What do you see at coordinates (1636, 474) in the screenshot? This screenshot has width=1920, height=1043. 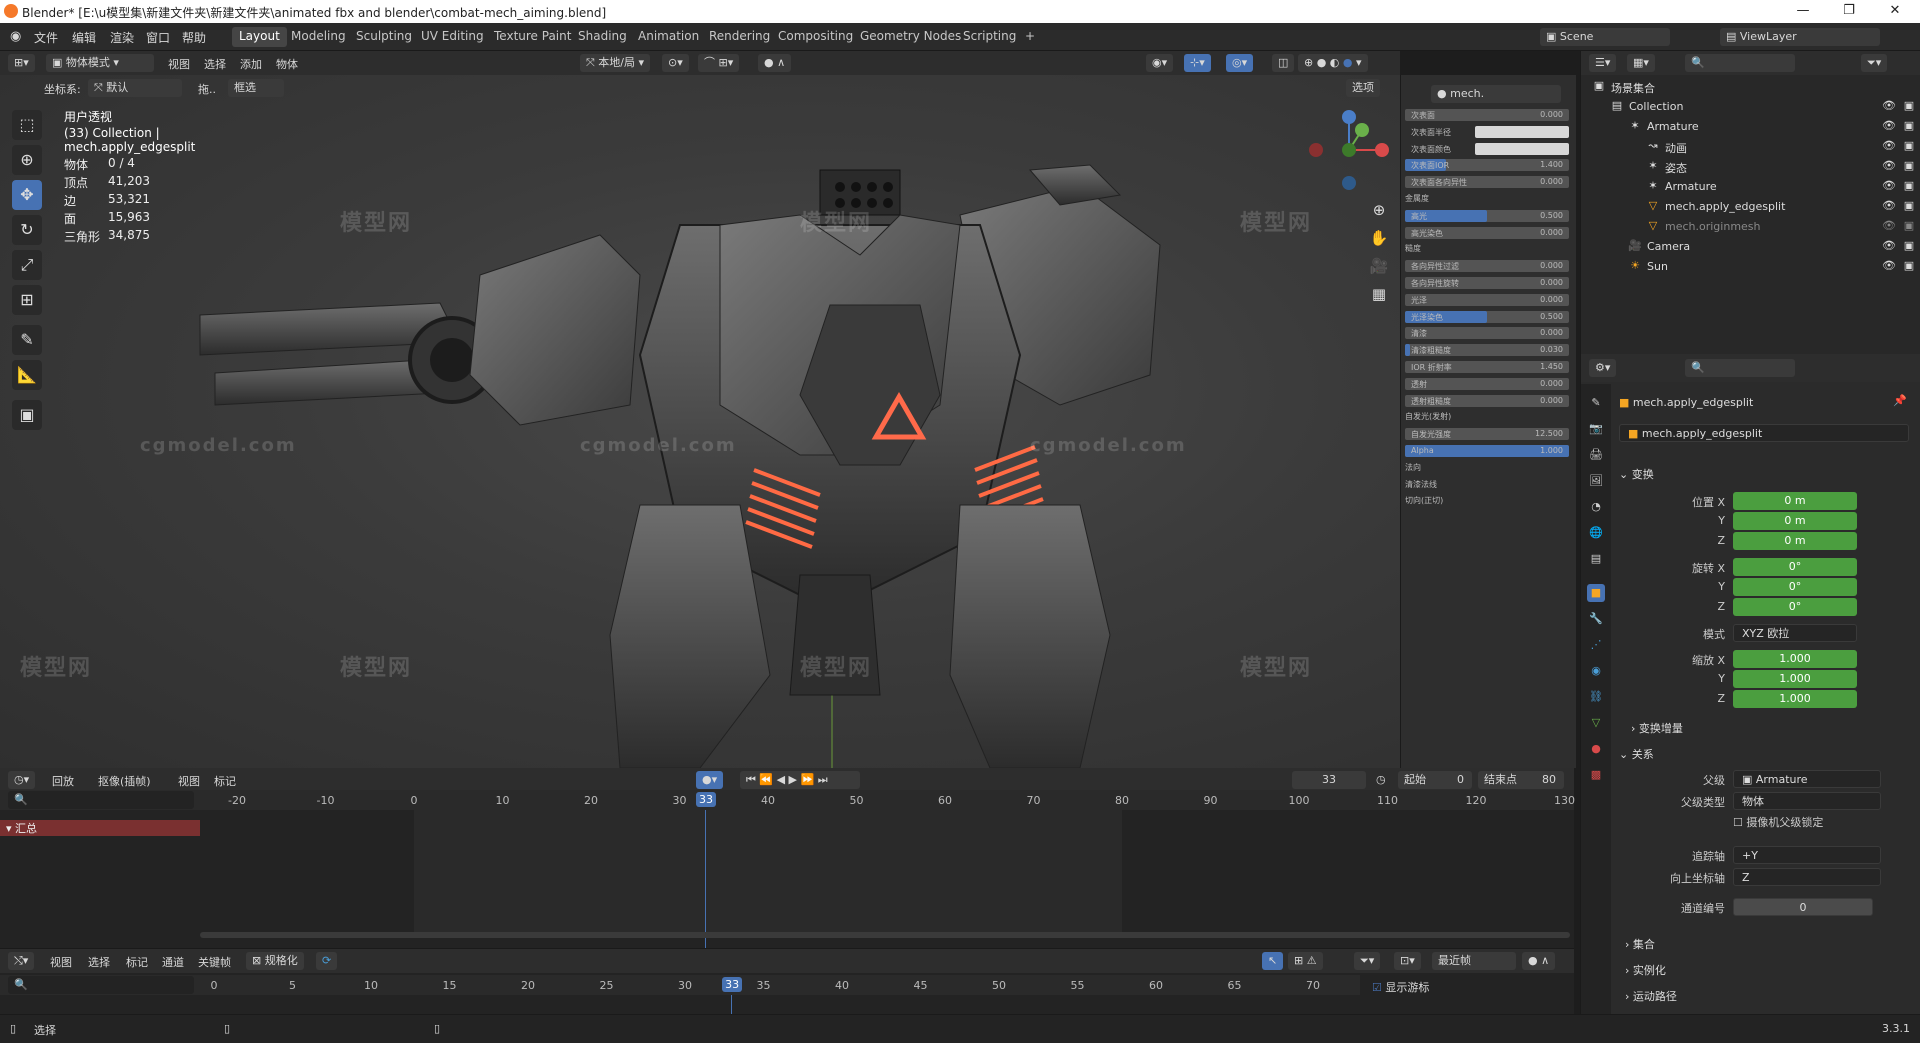 I see `transform-section-header: ⌄ 变换` at bounding box center [1636, 474].